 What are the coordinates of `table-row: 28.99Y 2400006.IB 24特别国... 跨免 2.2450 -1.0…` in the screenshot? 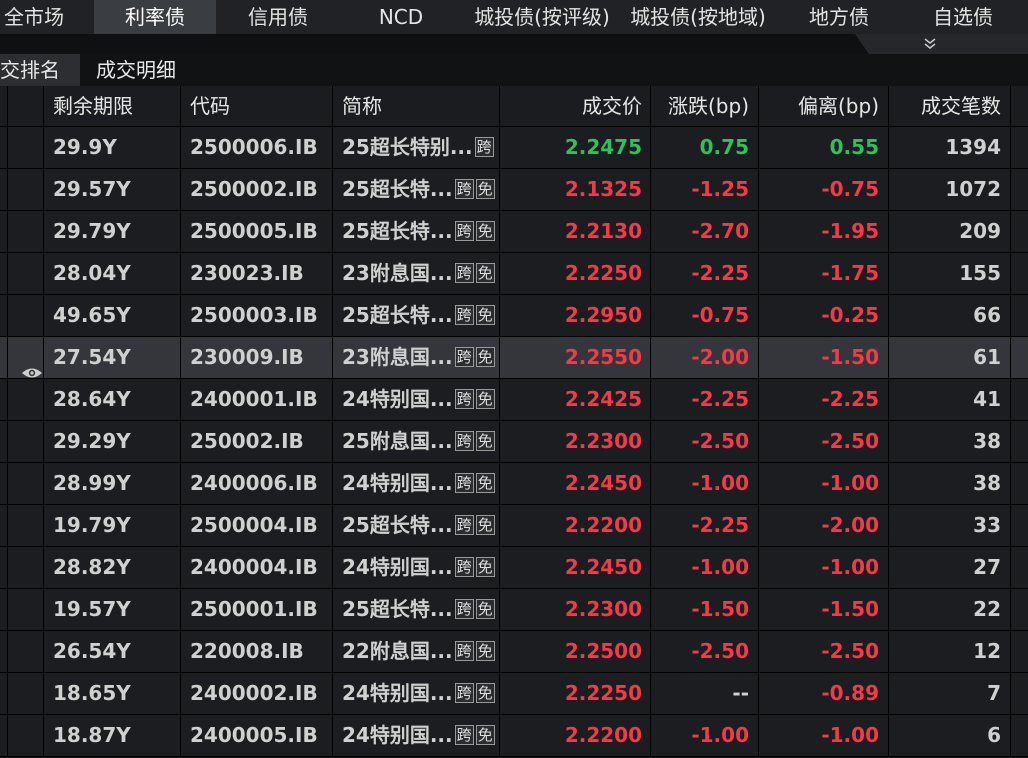 It's located at (514, 484).